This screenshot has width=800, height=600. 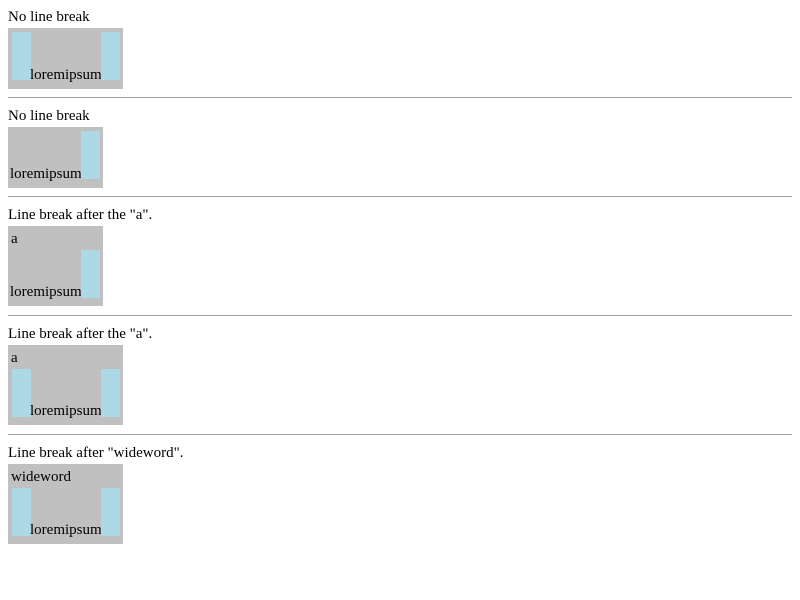 What do you see at coordinates (96, 453) in the screenshot?
I see `test-caption: Line break after "wideword".` at bounding box center [96, 453].